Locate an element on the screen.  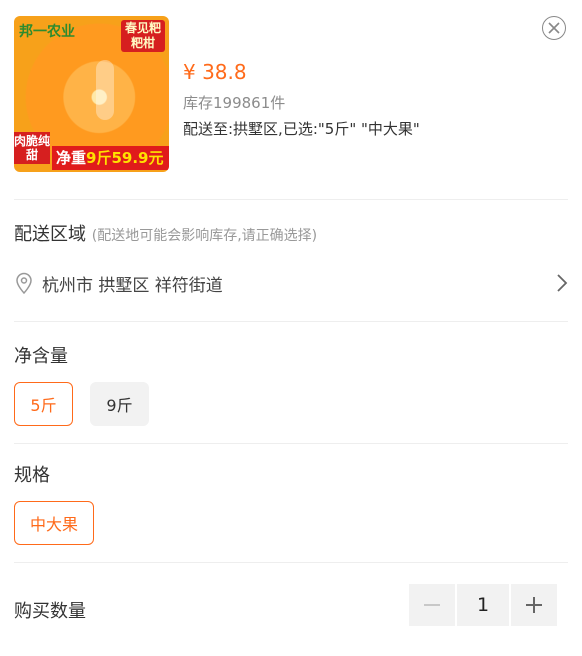
price: ¥ 38.8 is located at coordinates (215, 72).